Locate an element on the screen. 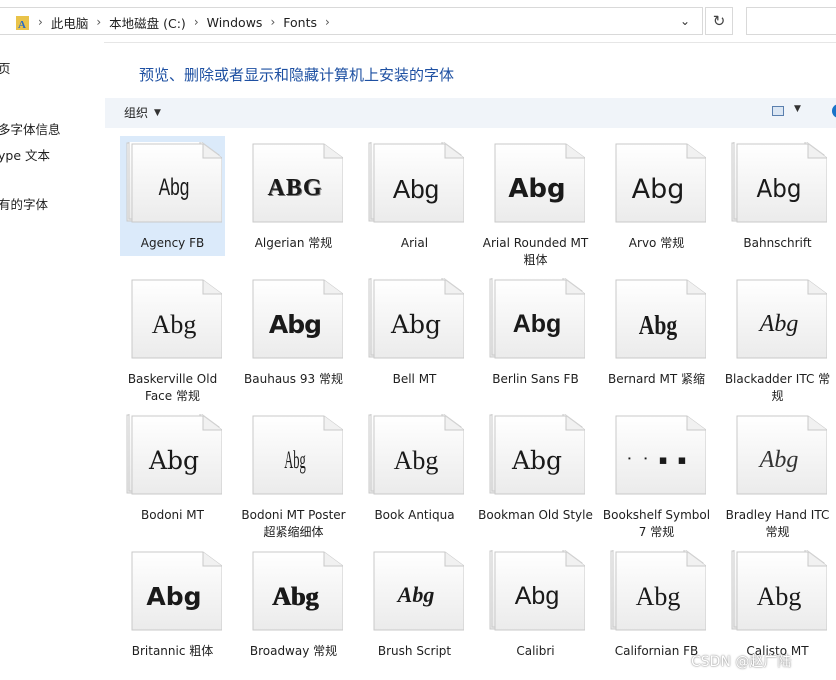  font-tile: ⠂⠐ ▪ ▪ Bookshelf Symbol 7 常规 is located at coordinates (656, 473).